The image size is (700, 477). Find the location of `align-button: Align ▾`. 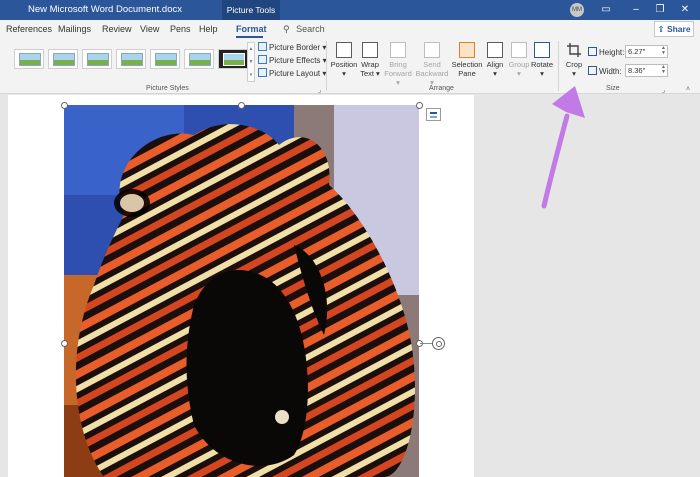

align-button: Align ▾ is located at coordinates (495, 60).